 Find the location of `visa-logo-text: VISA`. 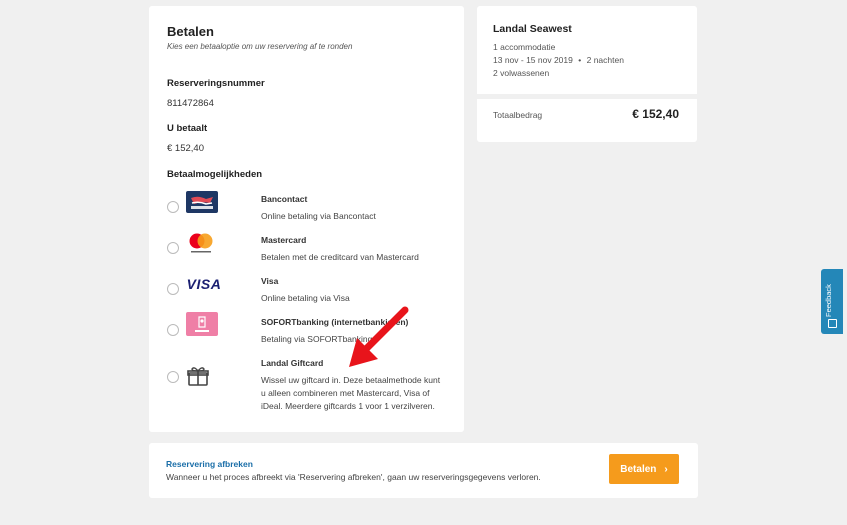

visa-logo-text: VISA is located at coordinates (204, 284).